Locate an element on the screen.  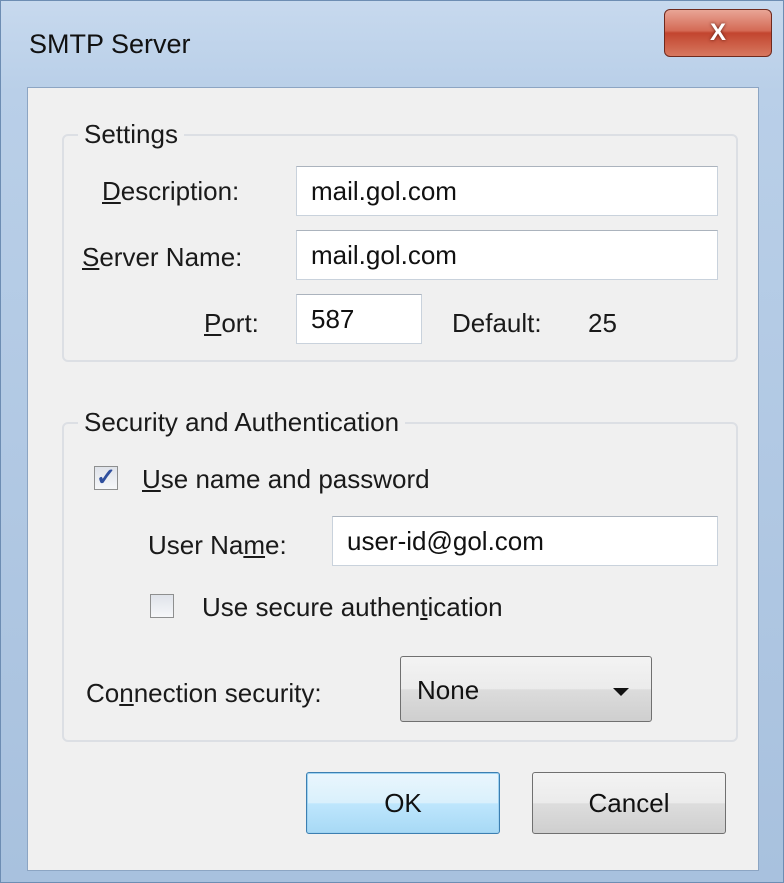
checkmark-icon: ✓ is located at coordinates (106, 477).